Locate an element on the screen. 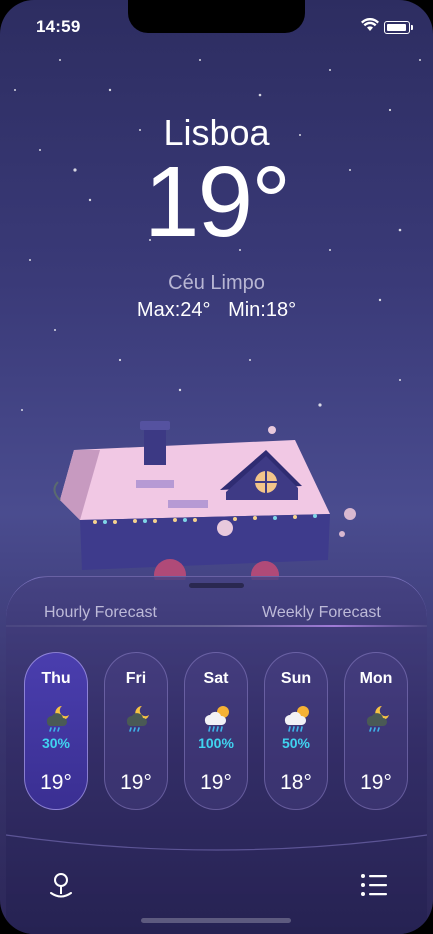  high-low-temperature: Max:24° Min:18° is located at coordinates (216, 310).